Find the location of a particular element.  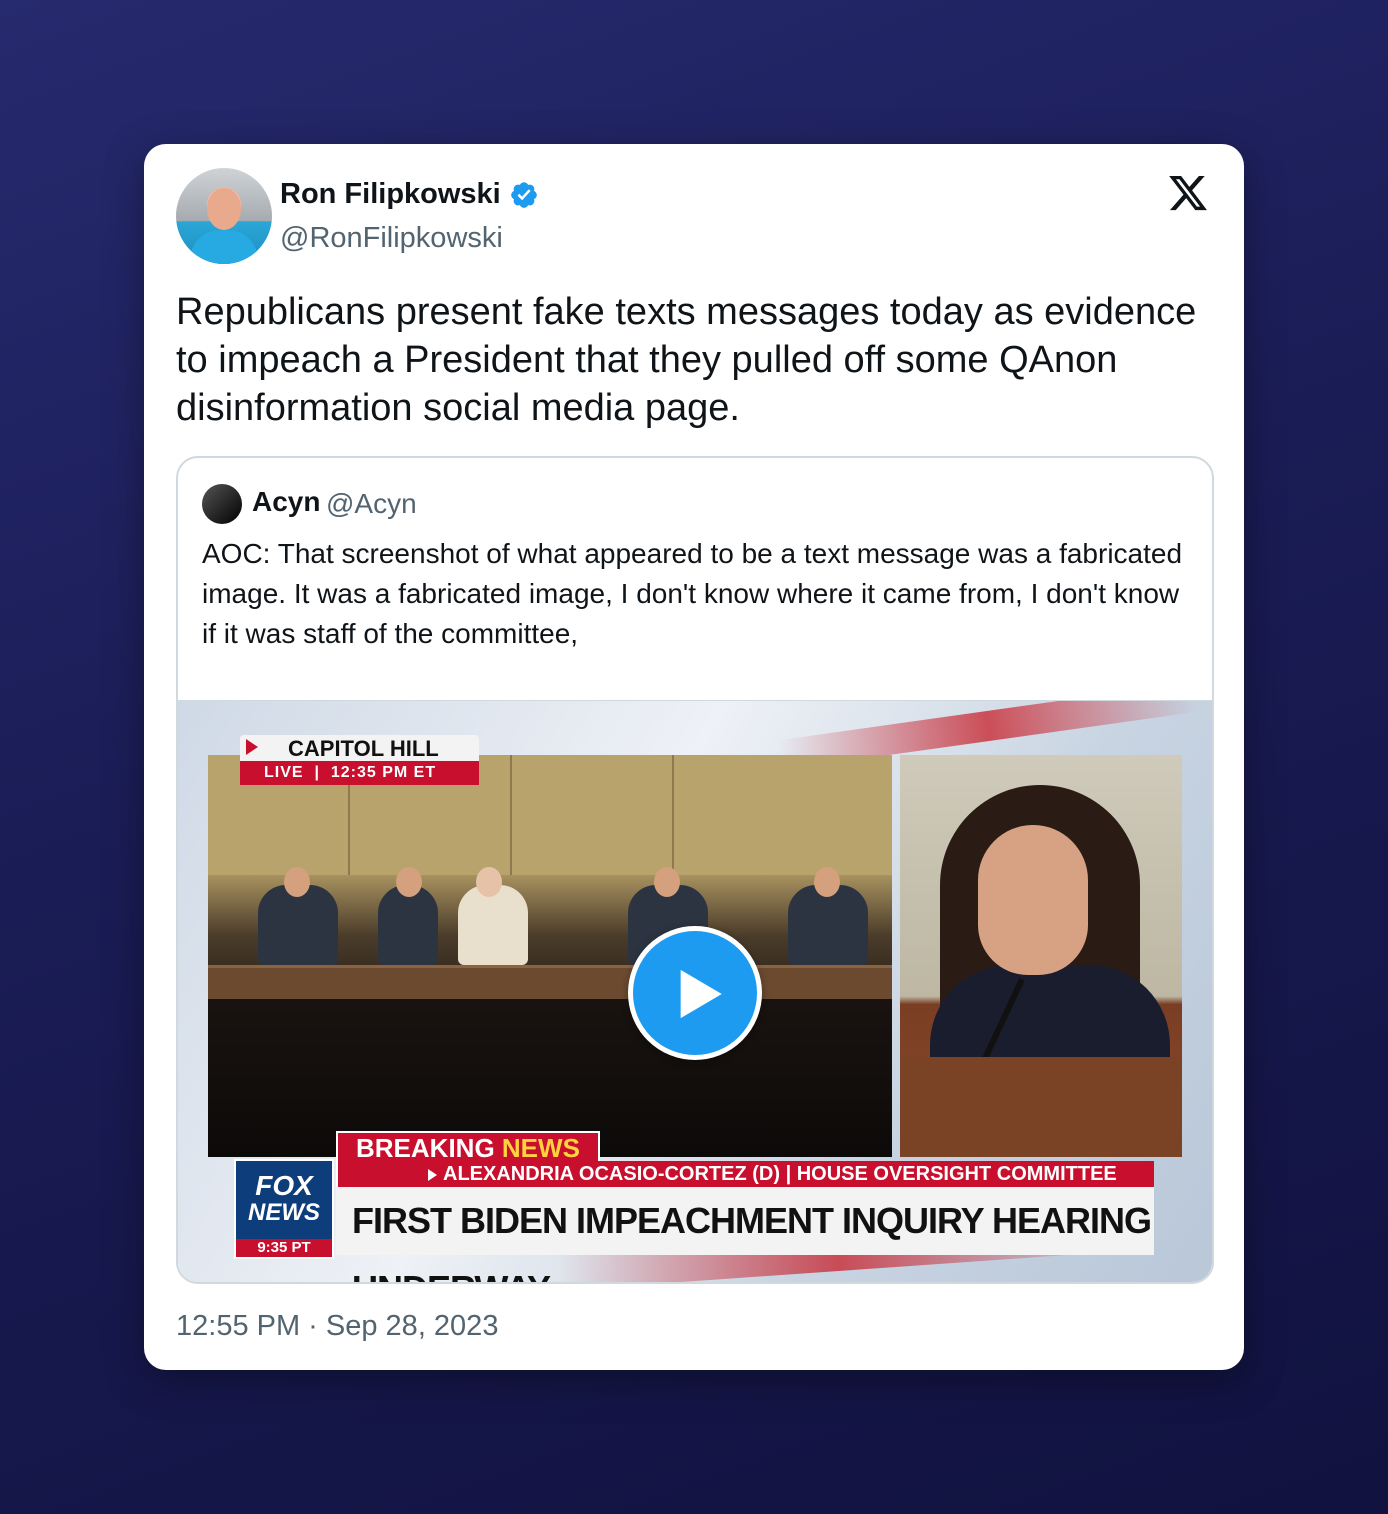

author-handle: @RonFilipkowski is located at coordinates (391, 238).